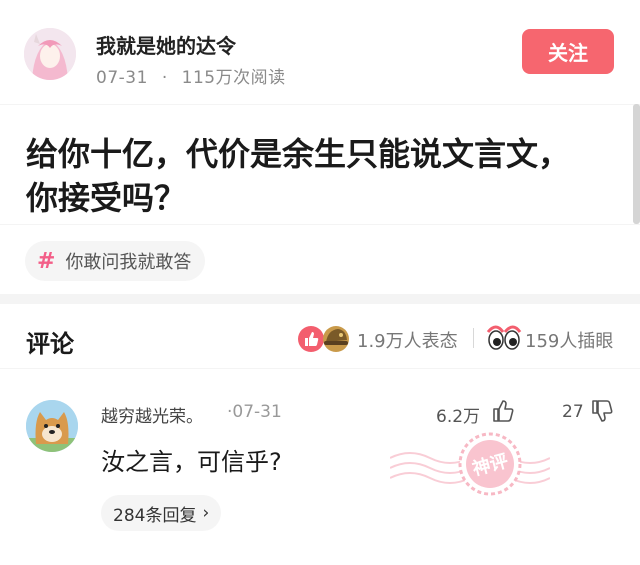 The image size is (640, 565). Describe the element at coordinates (336, 338) in the screenshot. I see `hat-reaction-icon` at that location.